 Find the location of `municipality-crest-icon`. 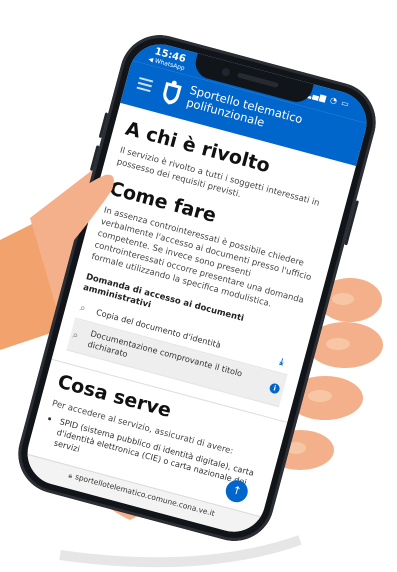

municipality-crest-icon is located at coordinates (172, 92).